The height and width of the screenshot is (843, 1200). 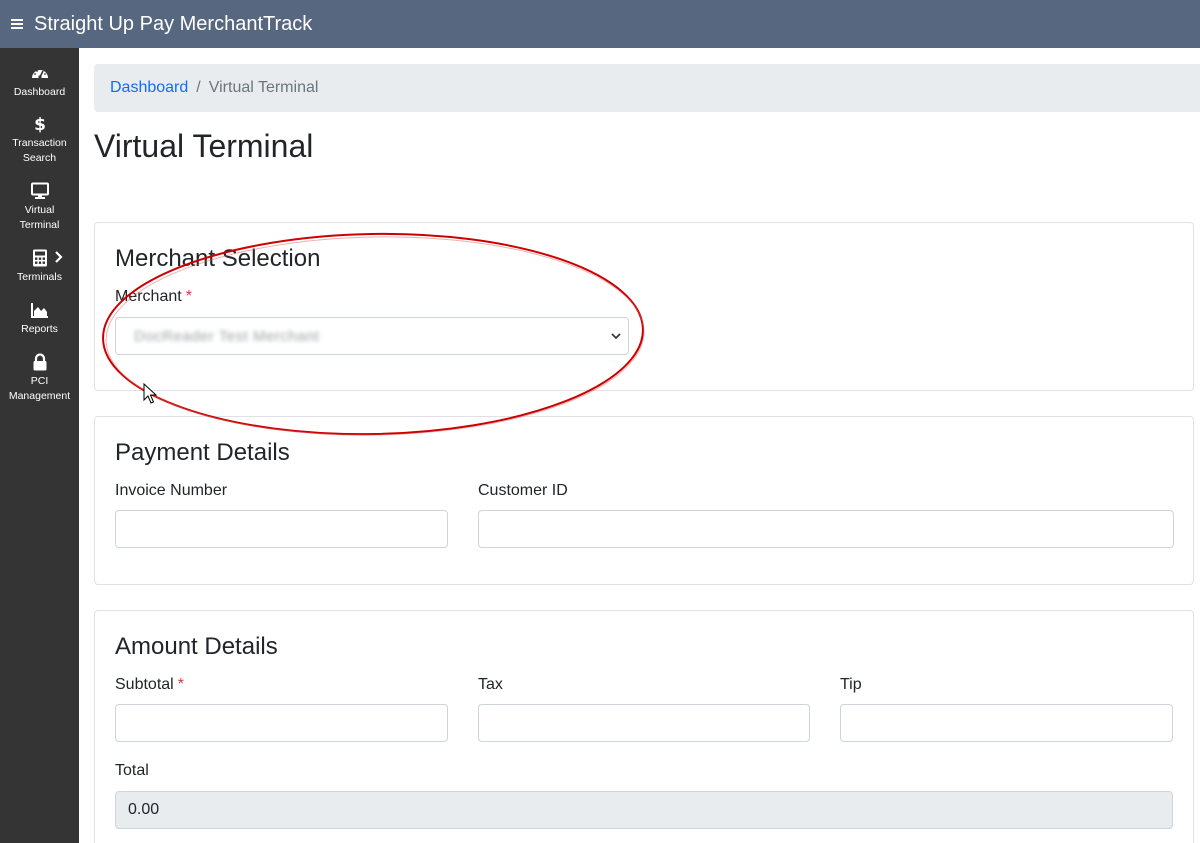 I want to click on tax-input, so click(x=644, y=723).